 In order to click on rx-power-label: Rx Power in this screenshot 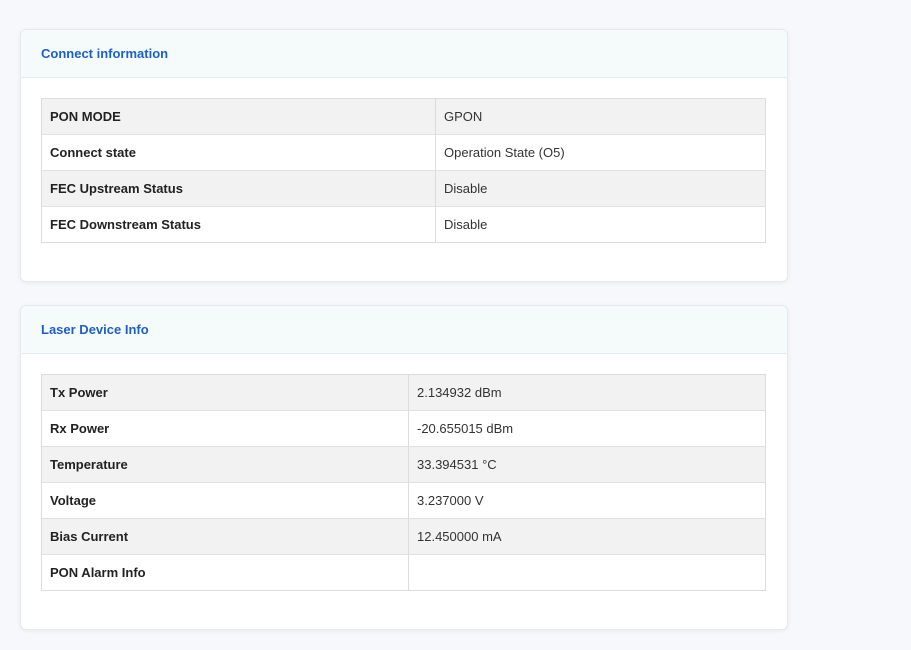, I will do `click(225, 428)`.